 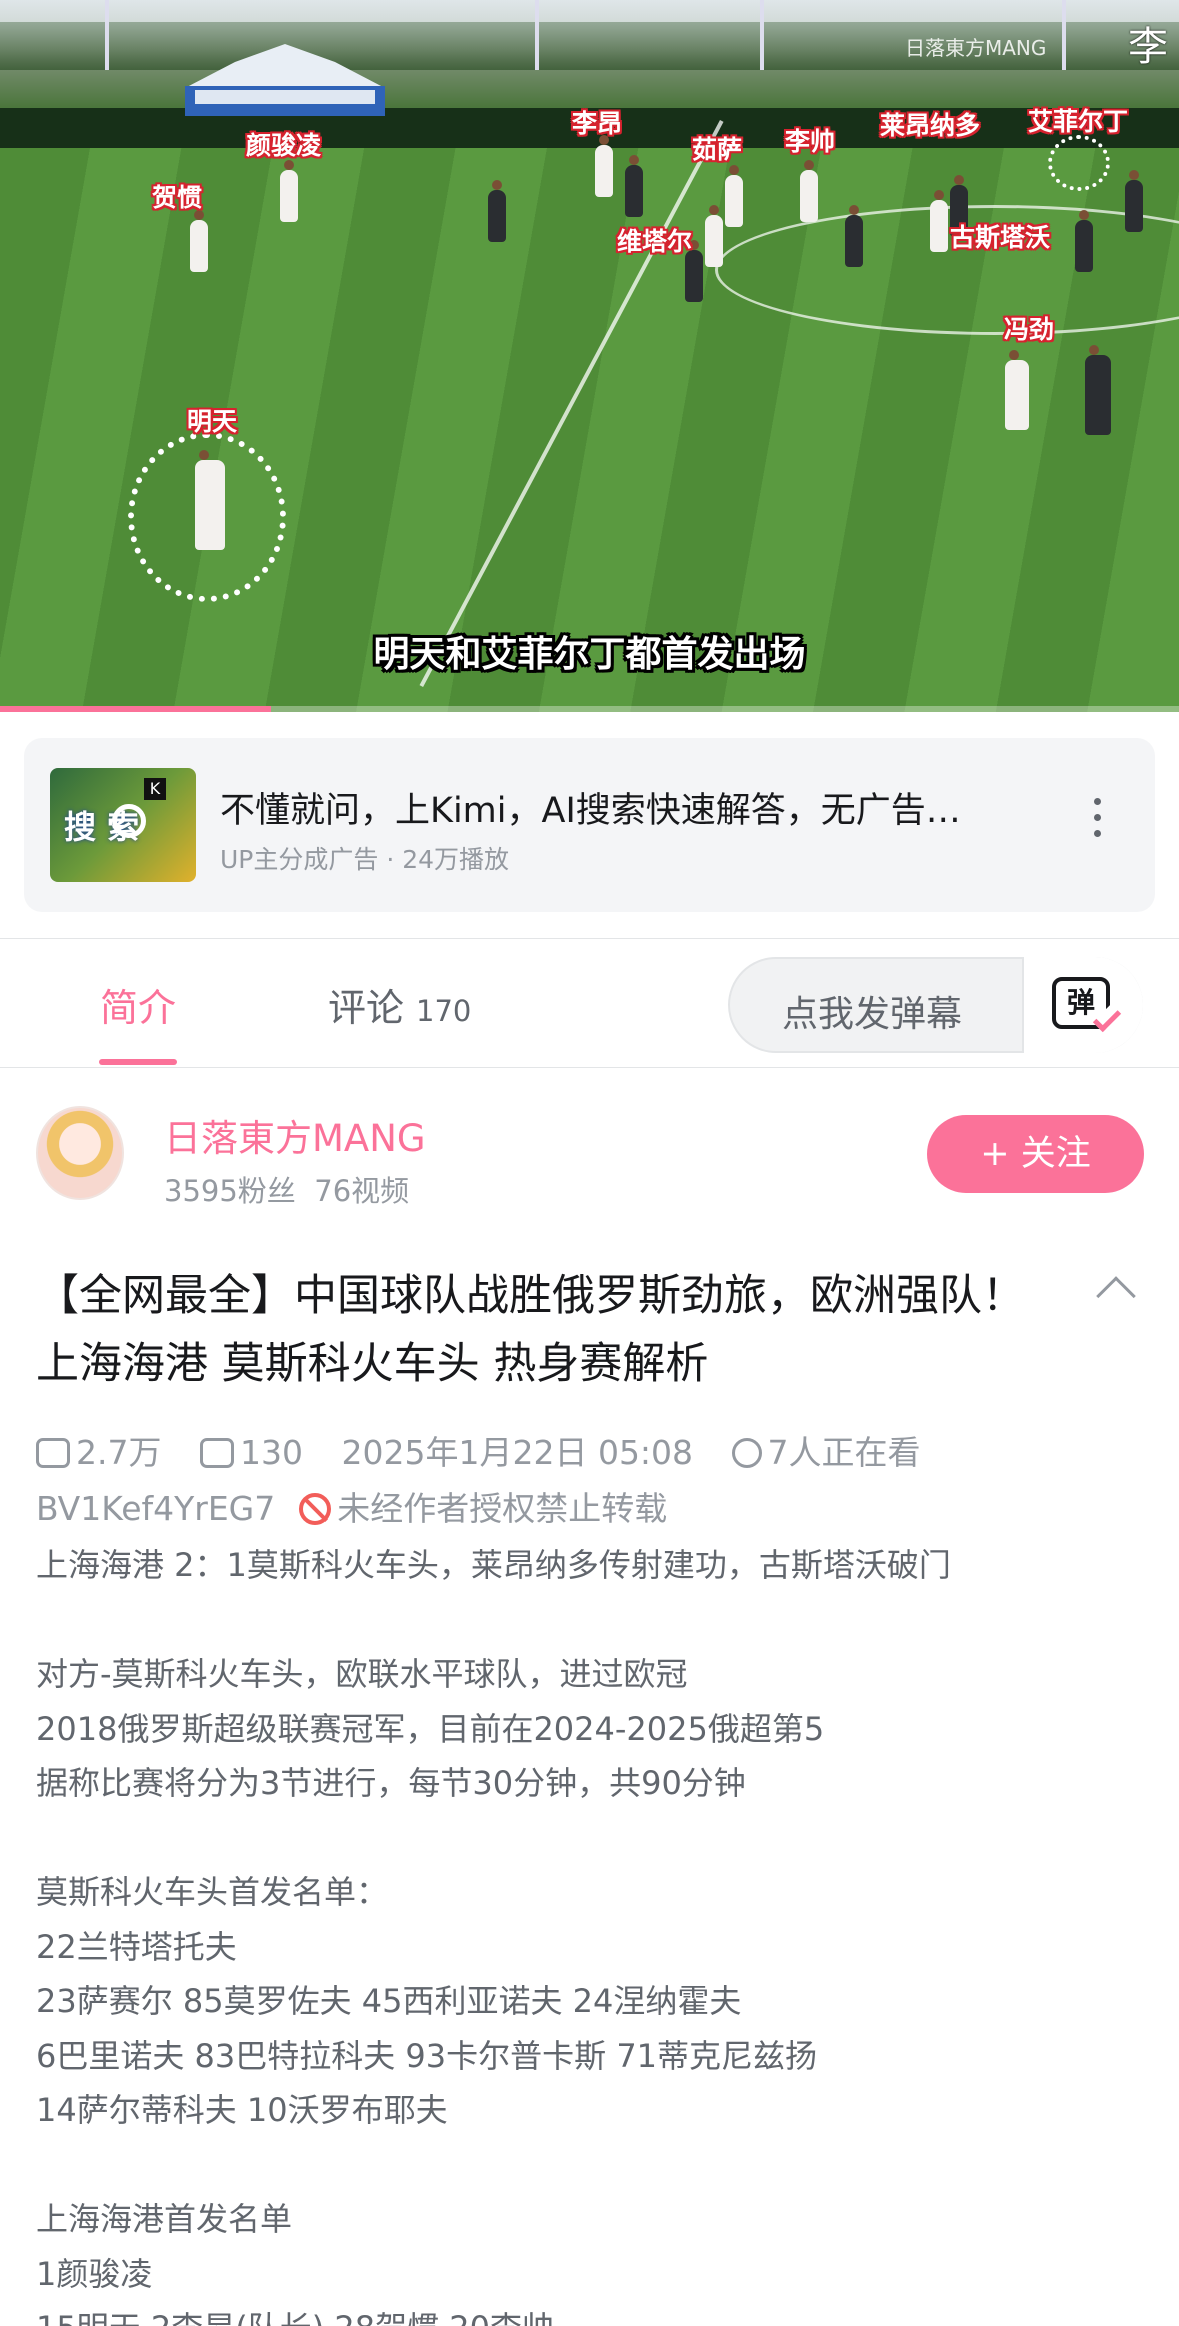 I want to click on fans-count: 3595粉丝, so click(x=230, y=1191).